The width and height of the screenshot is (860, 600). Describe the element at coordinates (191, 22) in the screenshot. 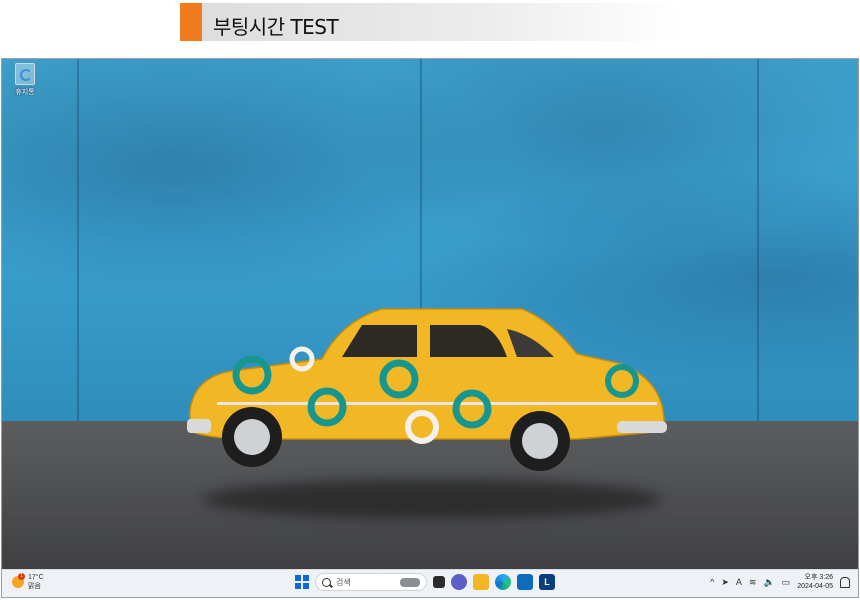

I see `banner-accent` at that location.